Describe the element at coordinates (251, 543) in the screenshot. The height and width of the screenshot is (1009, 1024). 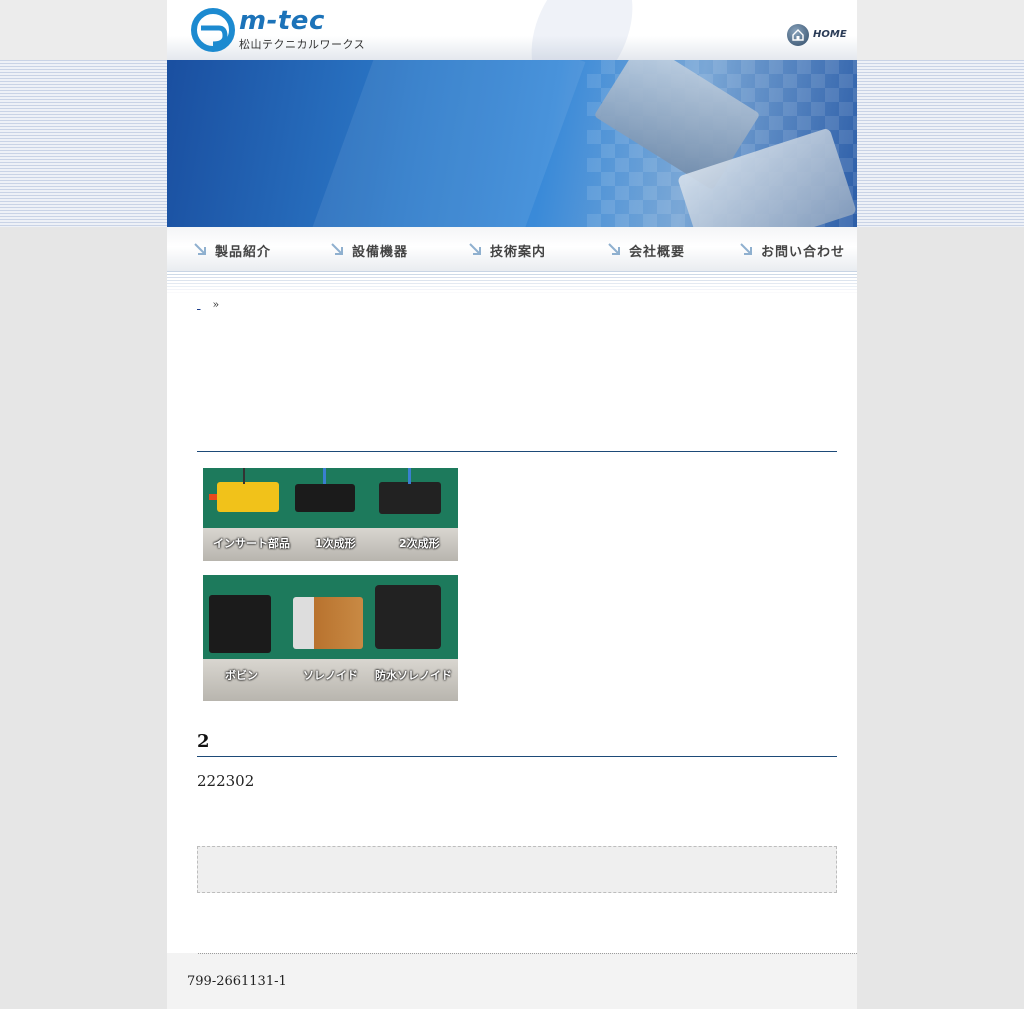
I see `caption-insert: インサート部品` at that location.